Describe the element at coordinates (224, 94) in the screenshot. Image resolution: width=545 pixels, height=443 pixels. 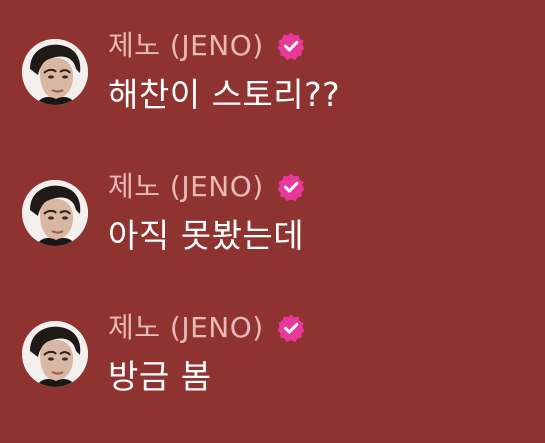
I see `message-text: 해찬이 스토리??` at that location.